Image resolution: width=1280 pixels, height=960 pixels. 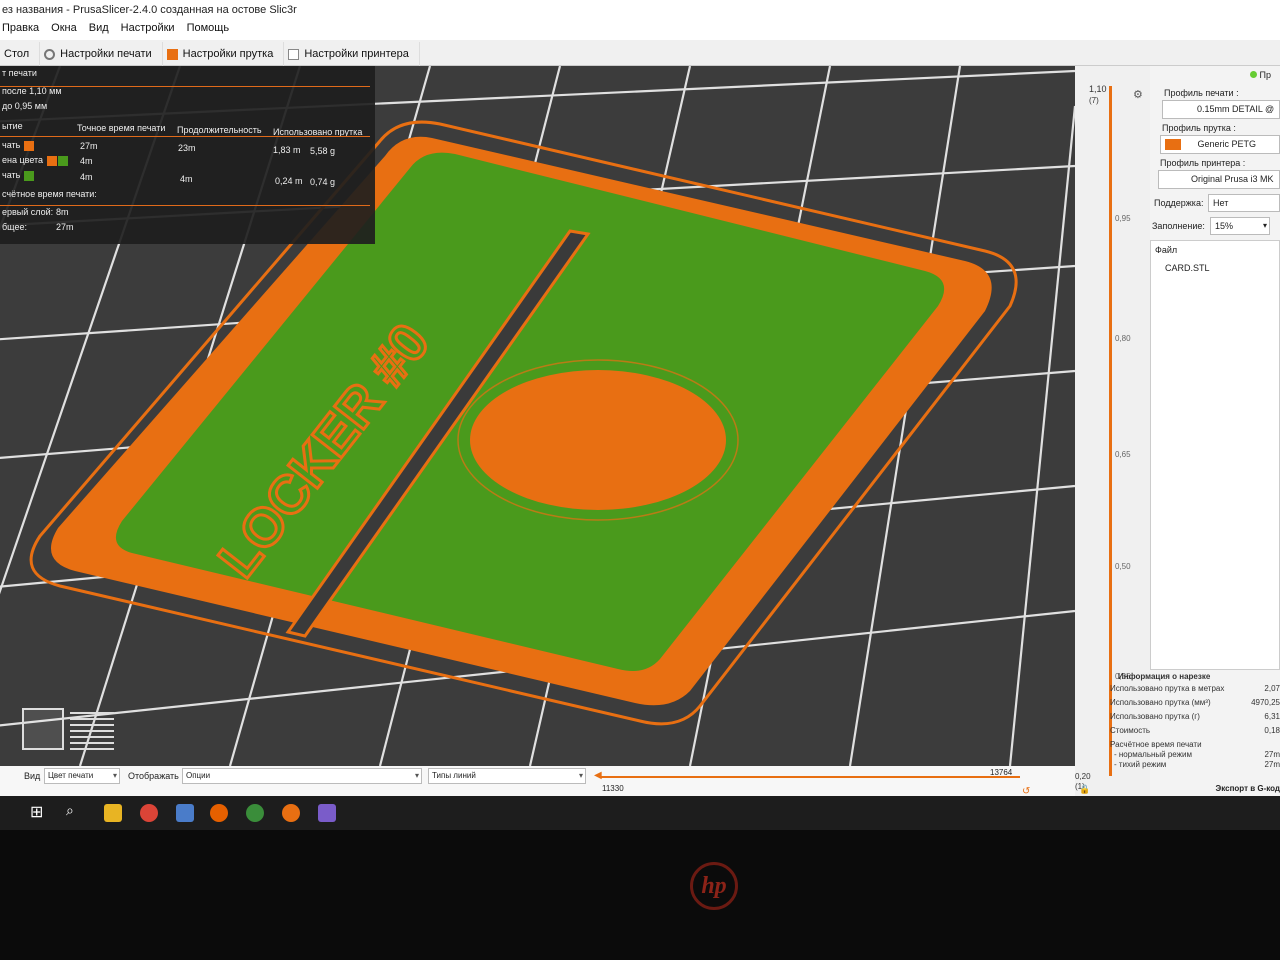 I want to click on show-select: Опции ▾, so click(x=302, y=776).